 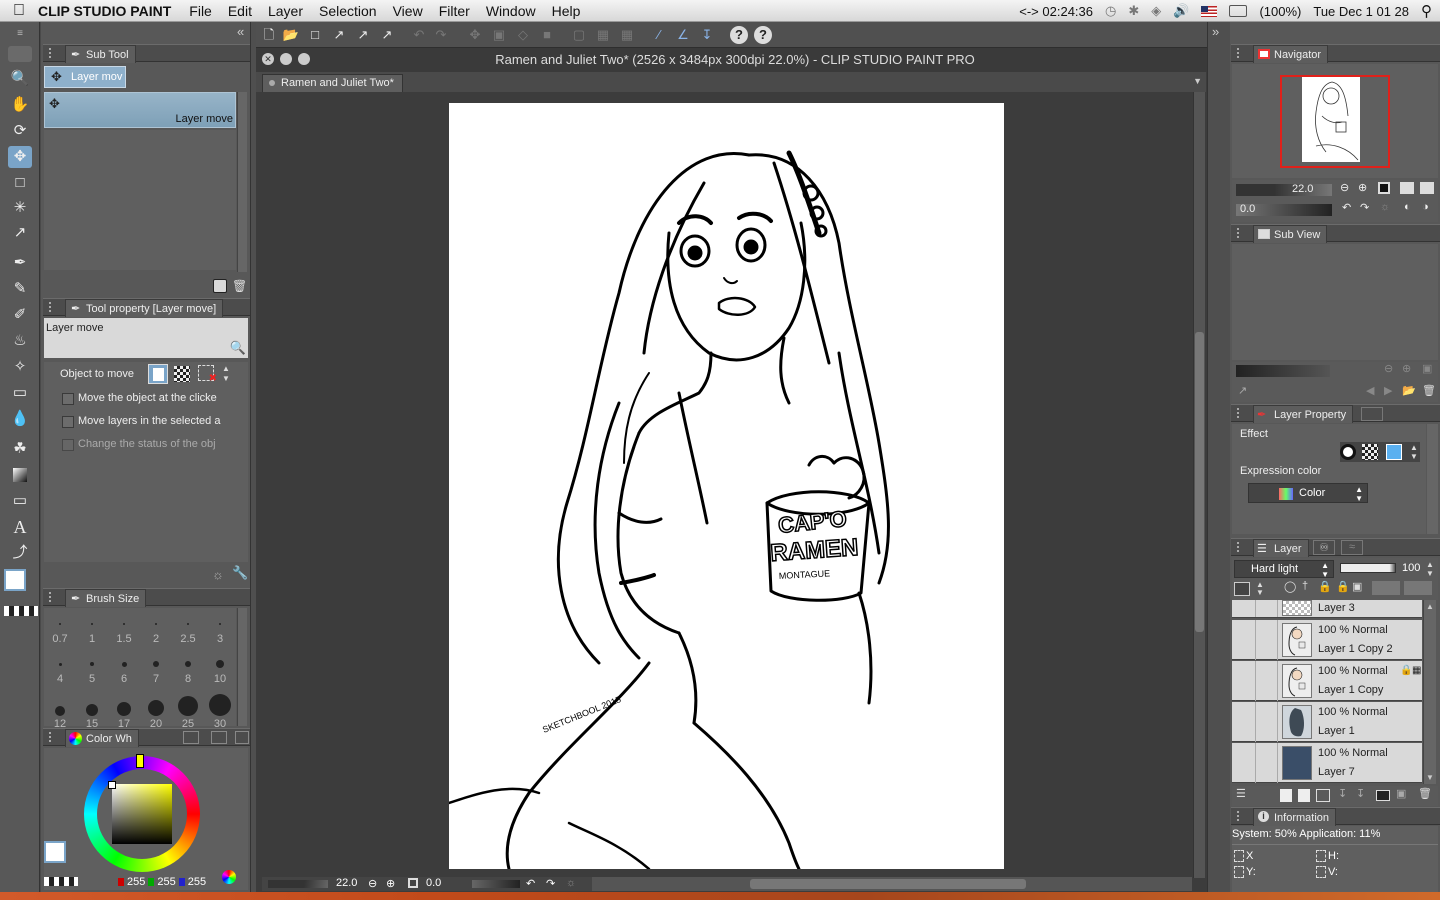 I want to click on new-file-icon: 🗋, so click(x=269, y=35).